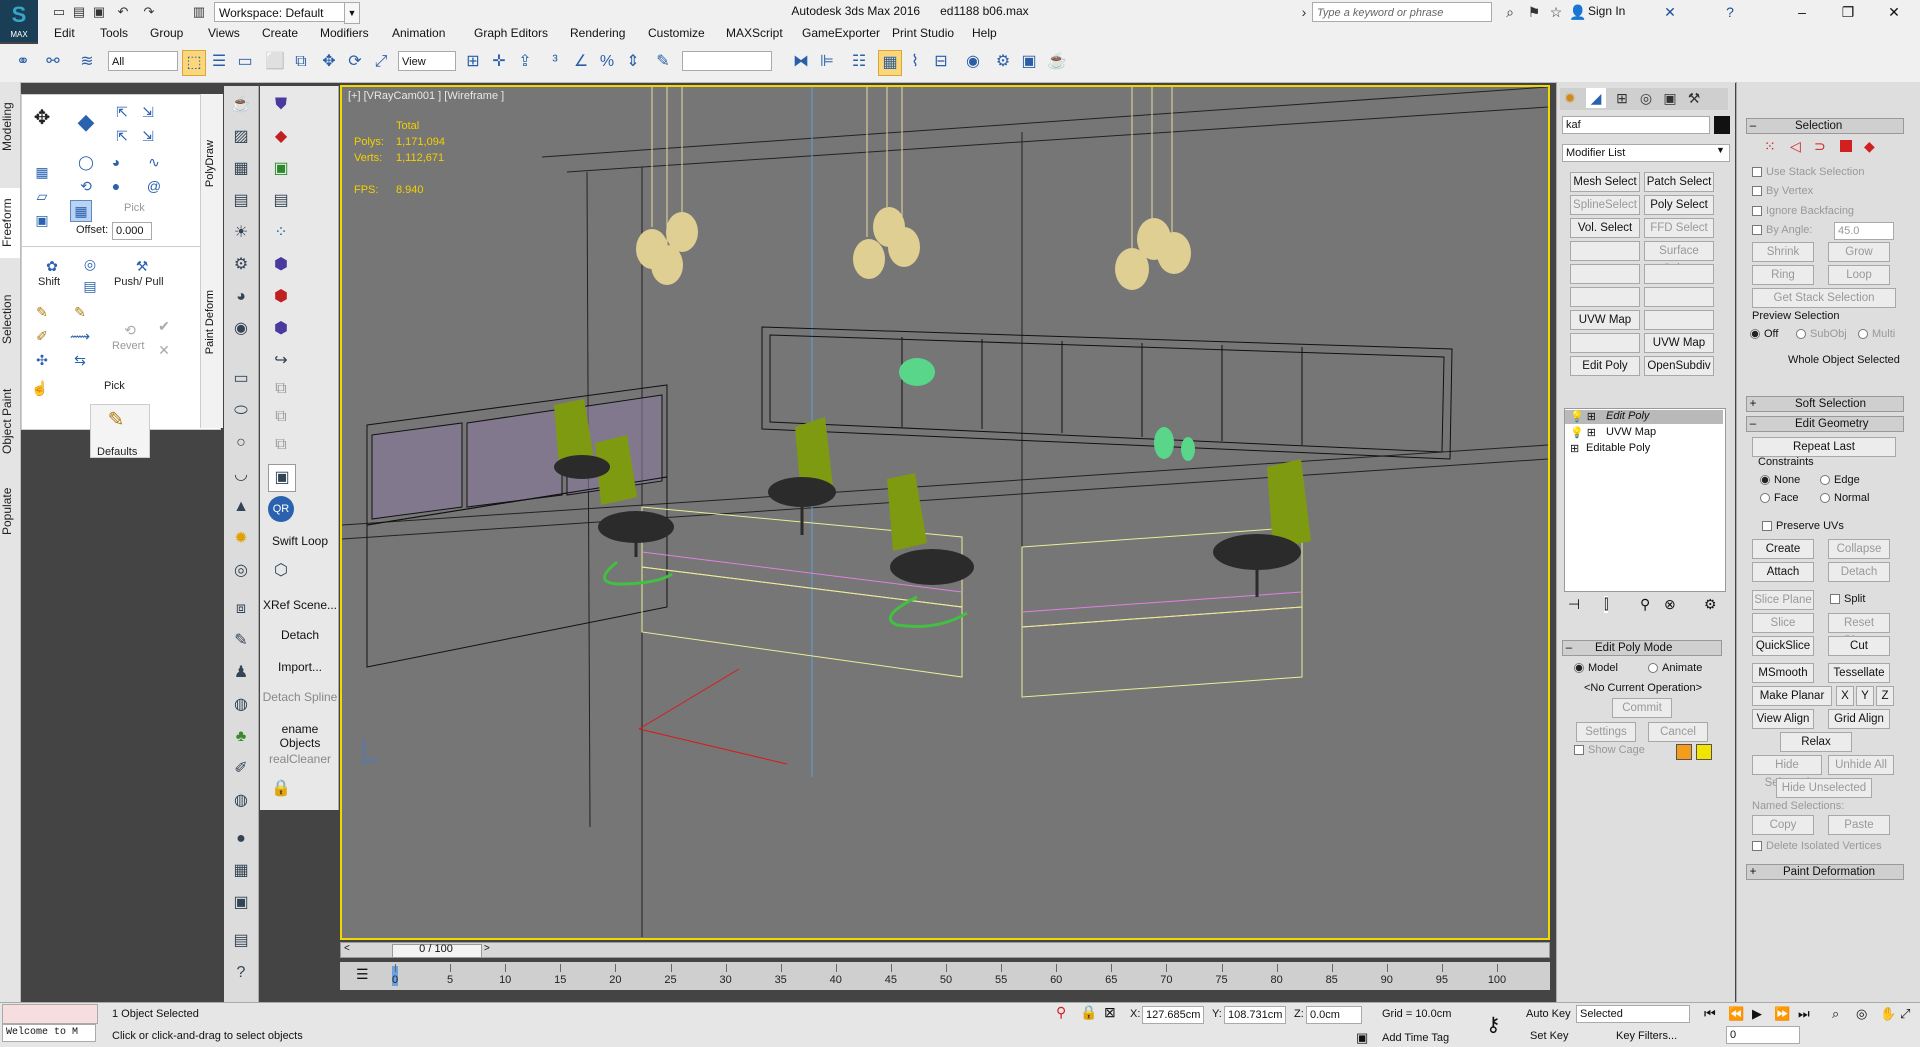  Describe the element at coordinates (1493, 1024) in the screenshot. I see `key-icon: ⚷` at that location.